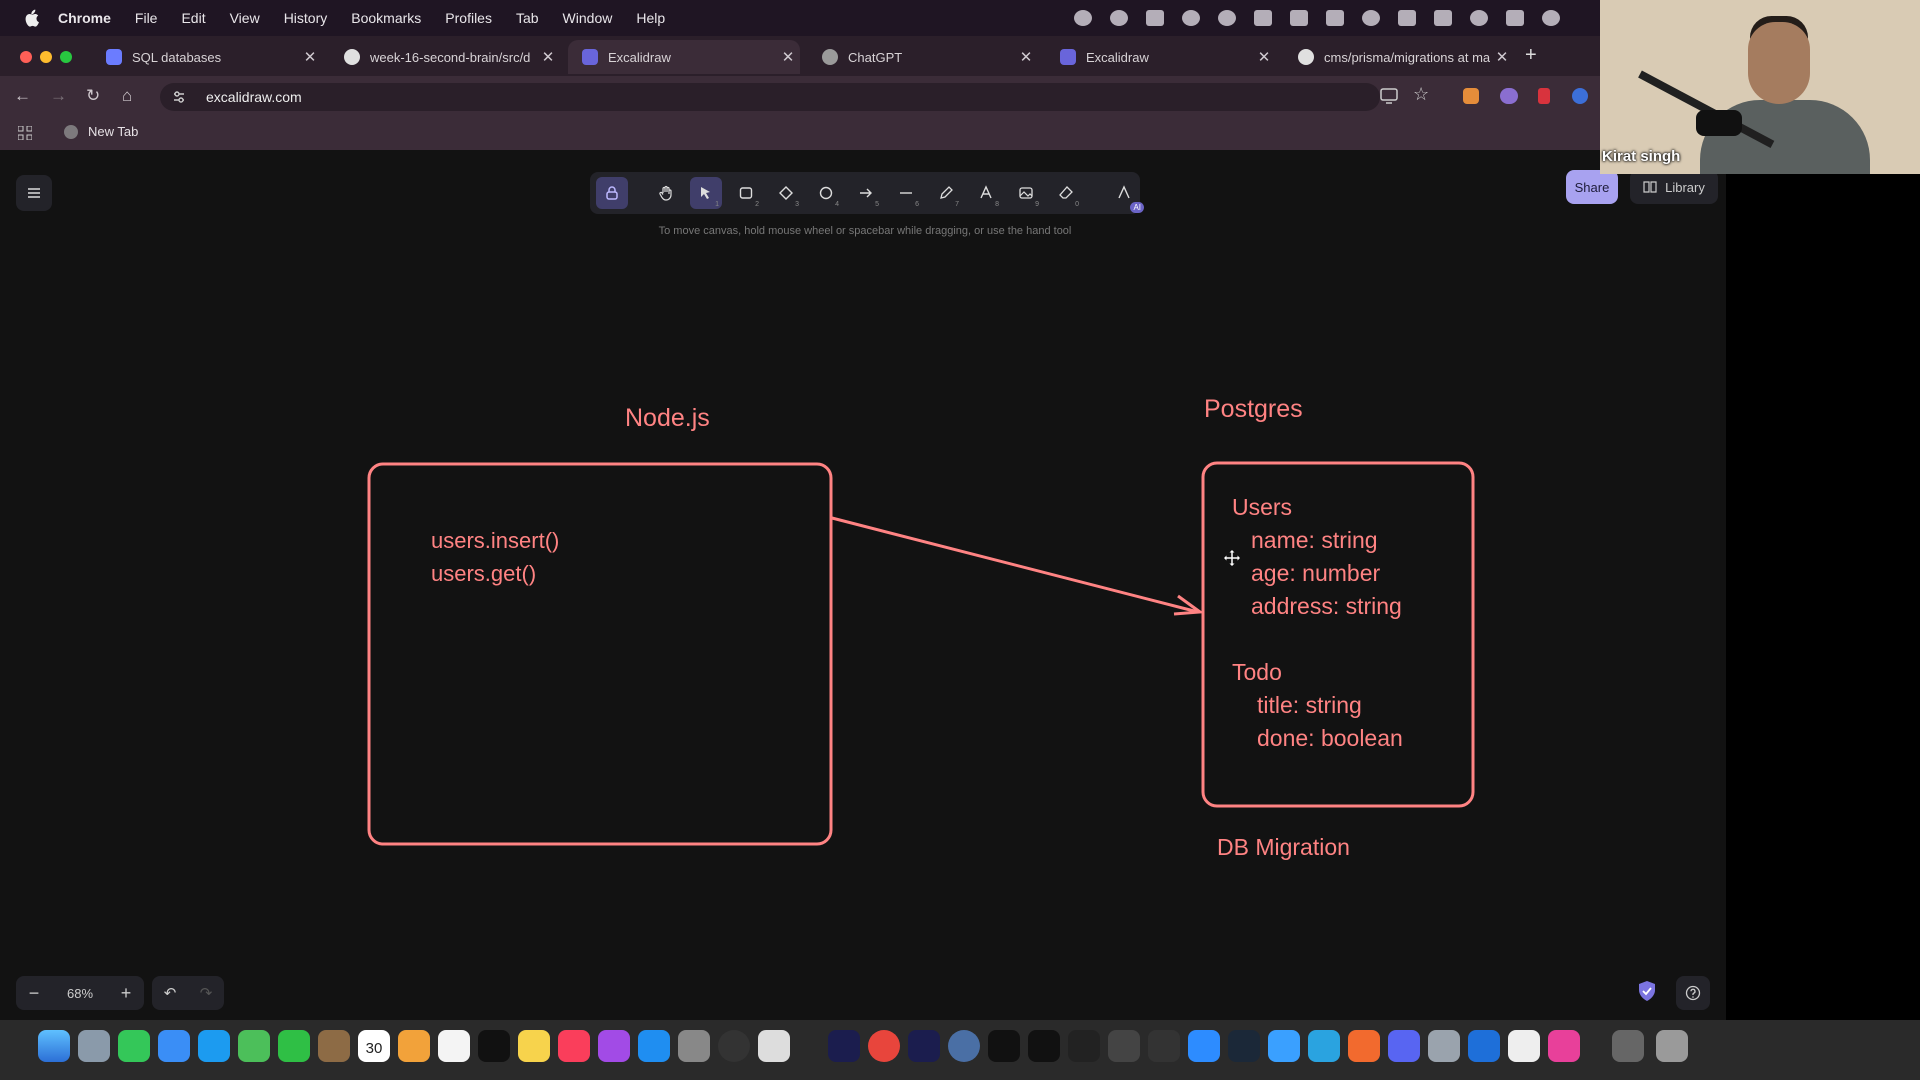  I want to click on calendar-icon: 30, so click(374, 1046).